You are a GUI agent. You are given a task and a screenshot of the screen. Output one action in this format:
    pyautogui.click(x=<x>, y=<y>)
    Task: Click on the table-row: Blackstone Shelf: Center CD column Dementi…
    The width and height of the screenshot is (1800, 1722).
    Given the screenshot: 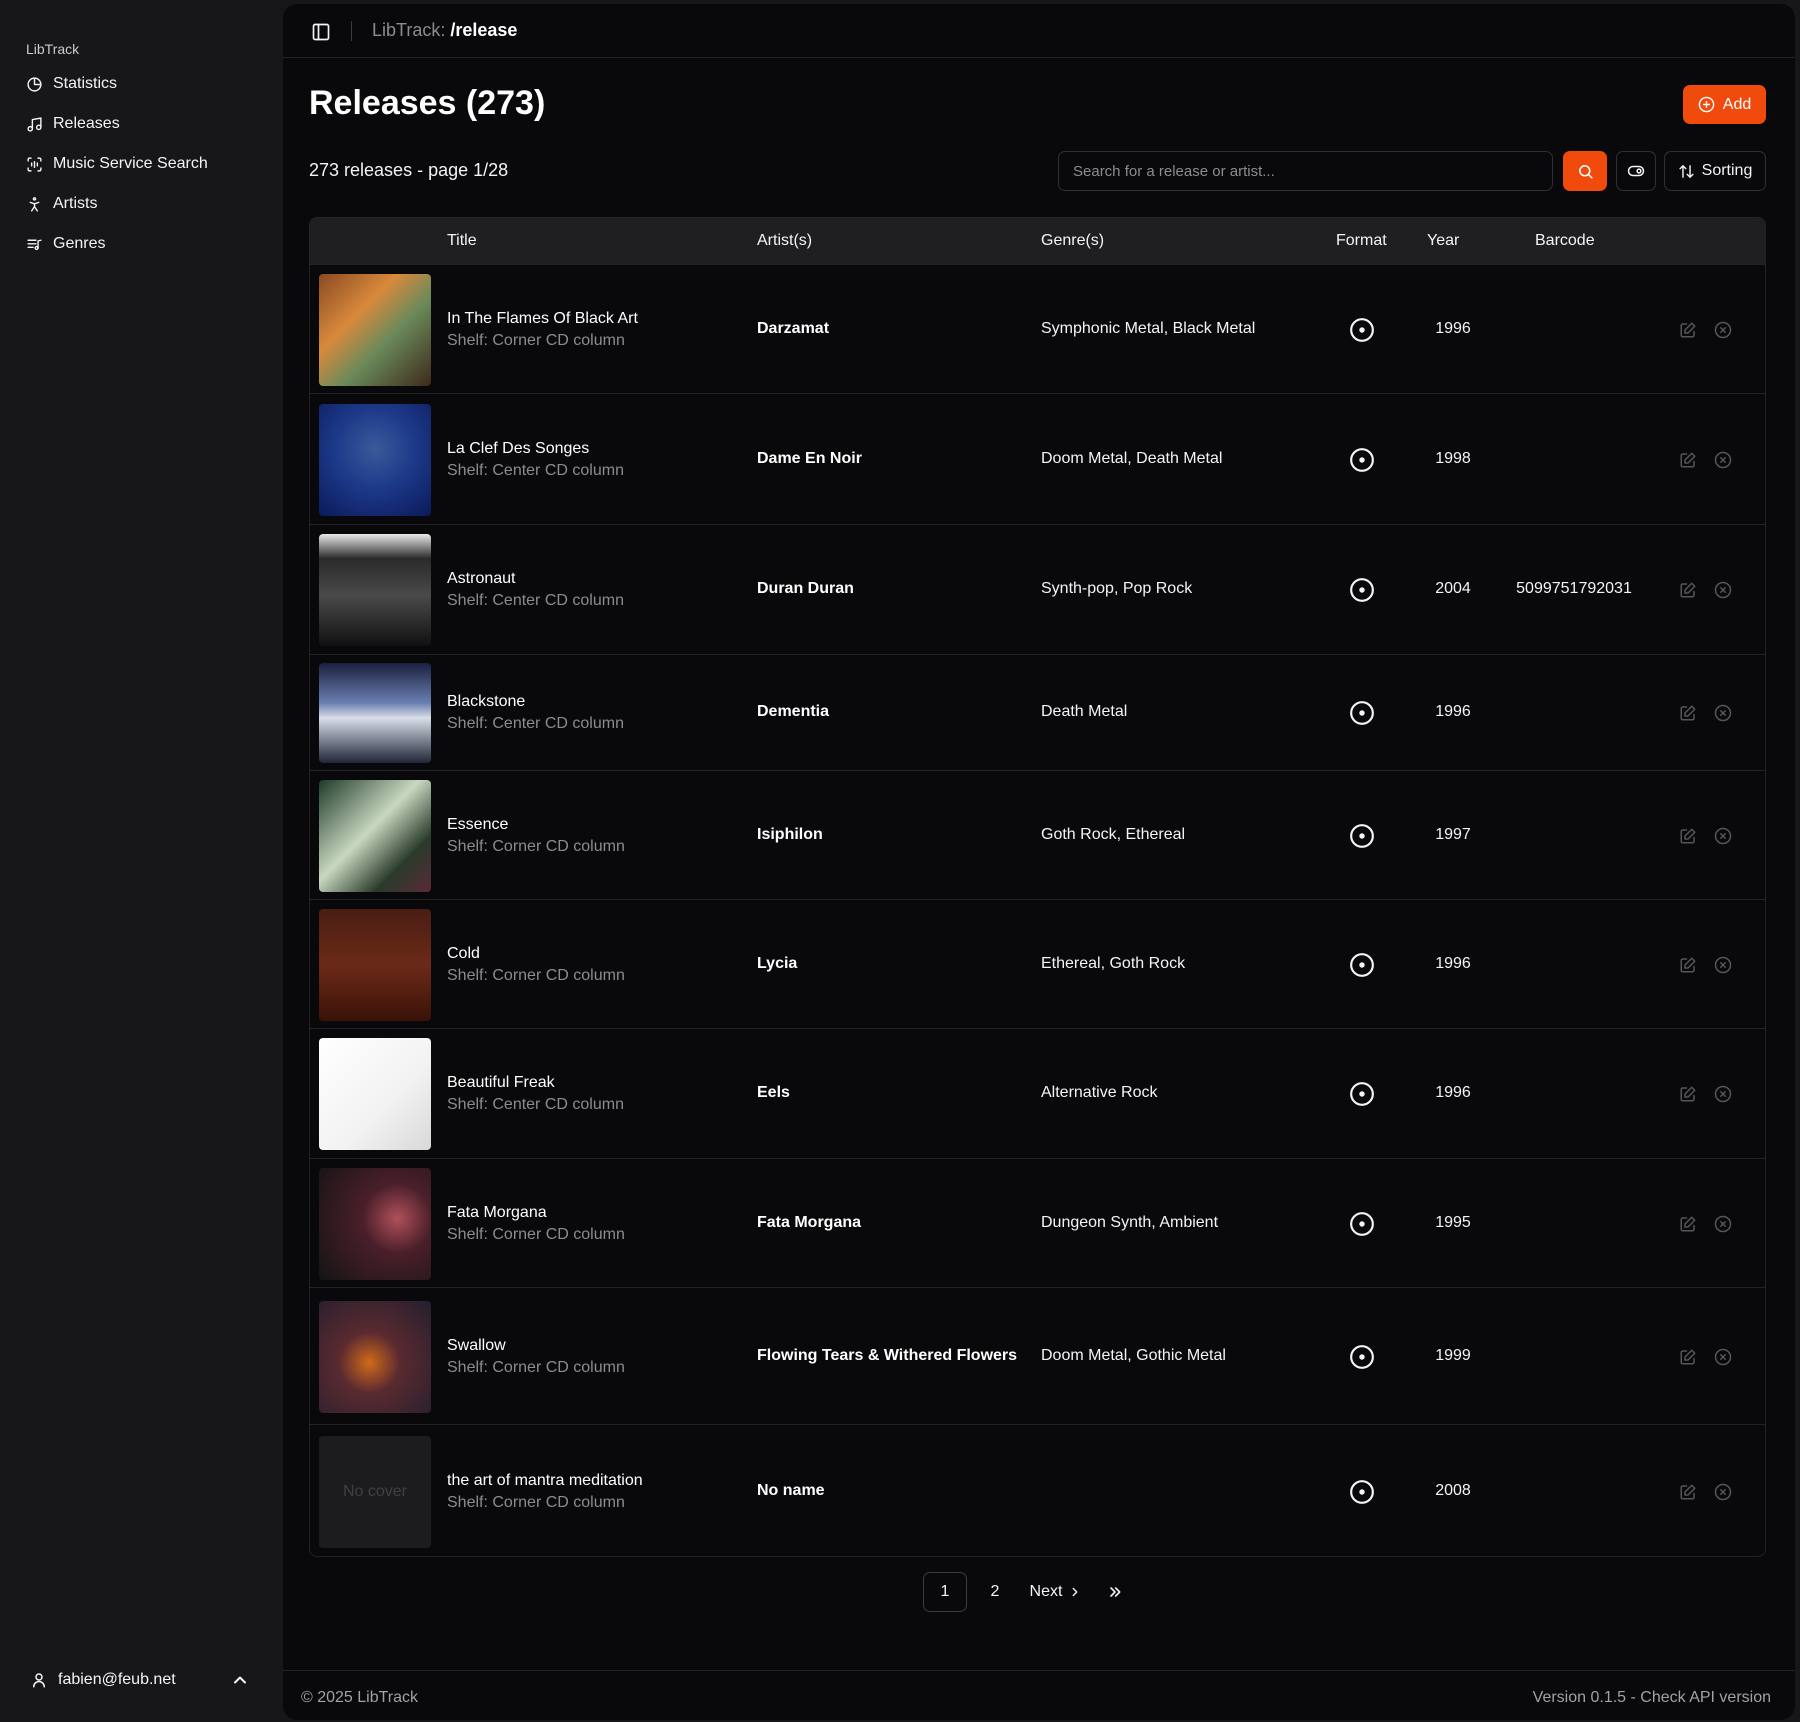 What is the action you would take?
    pyautogui.click(x=1037, y=712)
    